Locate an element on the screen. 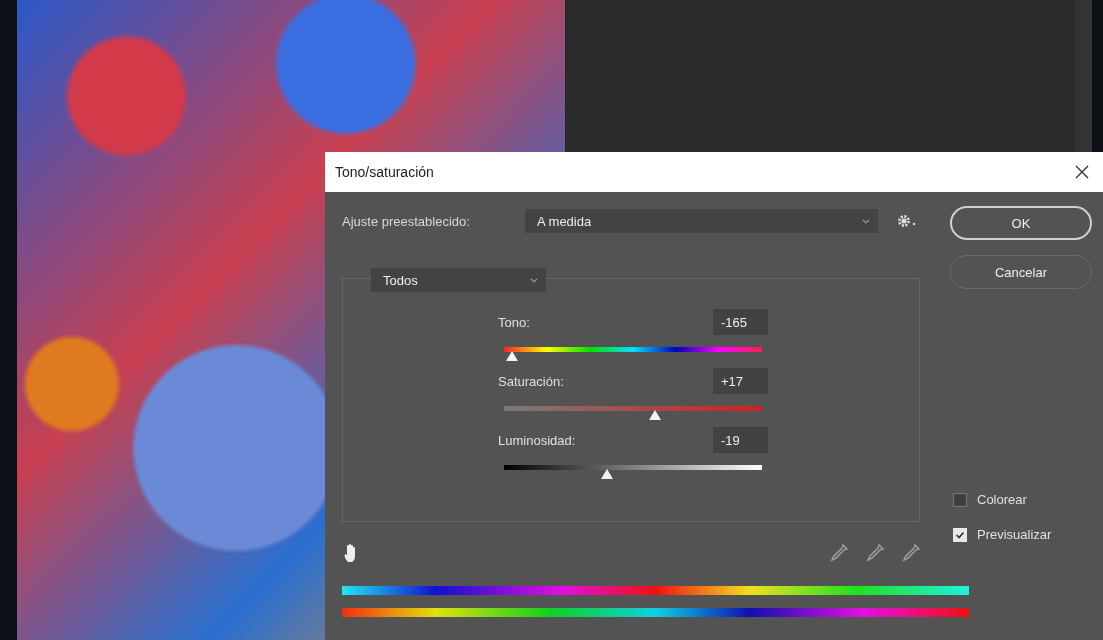  slider-label: Tono: is located at coordinates (514, 322).